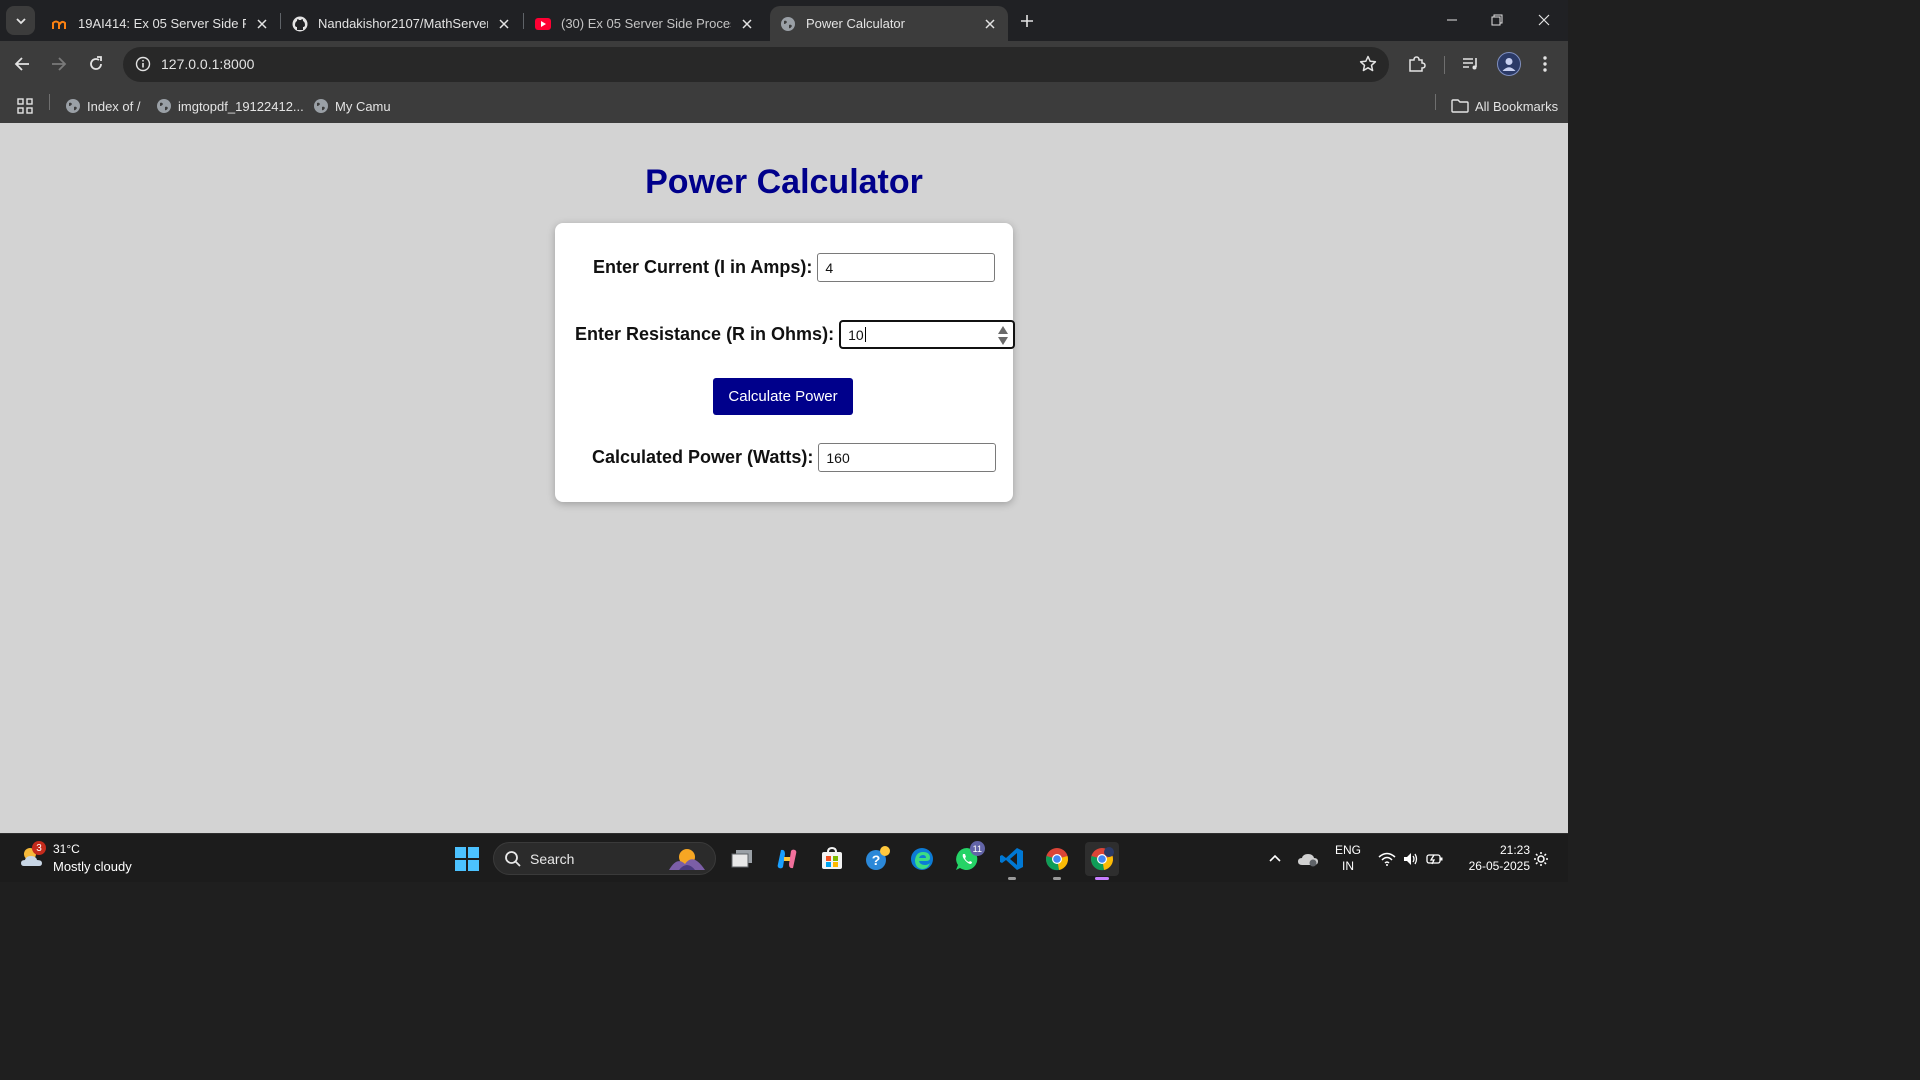  What do you see at coordinates (855, 23) in the screenshot?
I see `tab-title: Power Calculator` at bounding box center [855, 23].